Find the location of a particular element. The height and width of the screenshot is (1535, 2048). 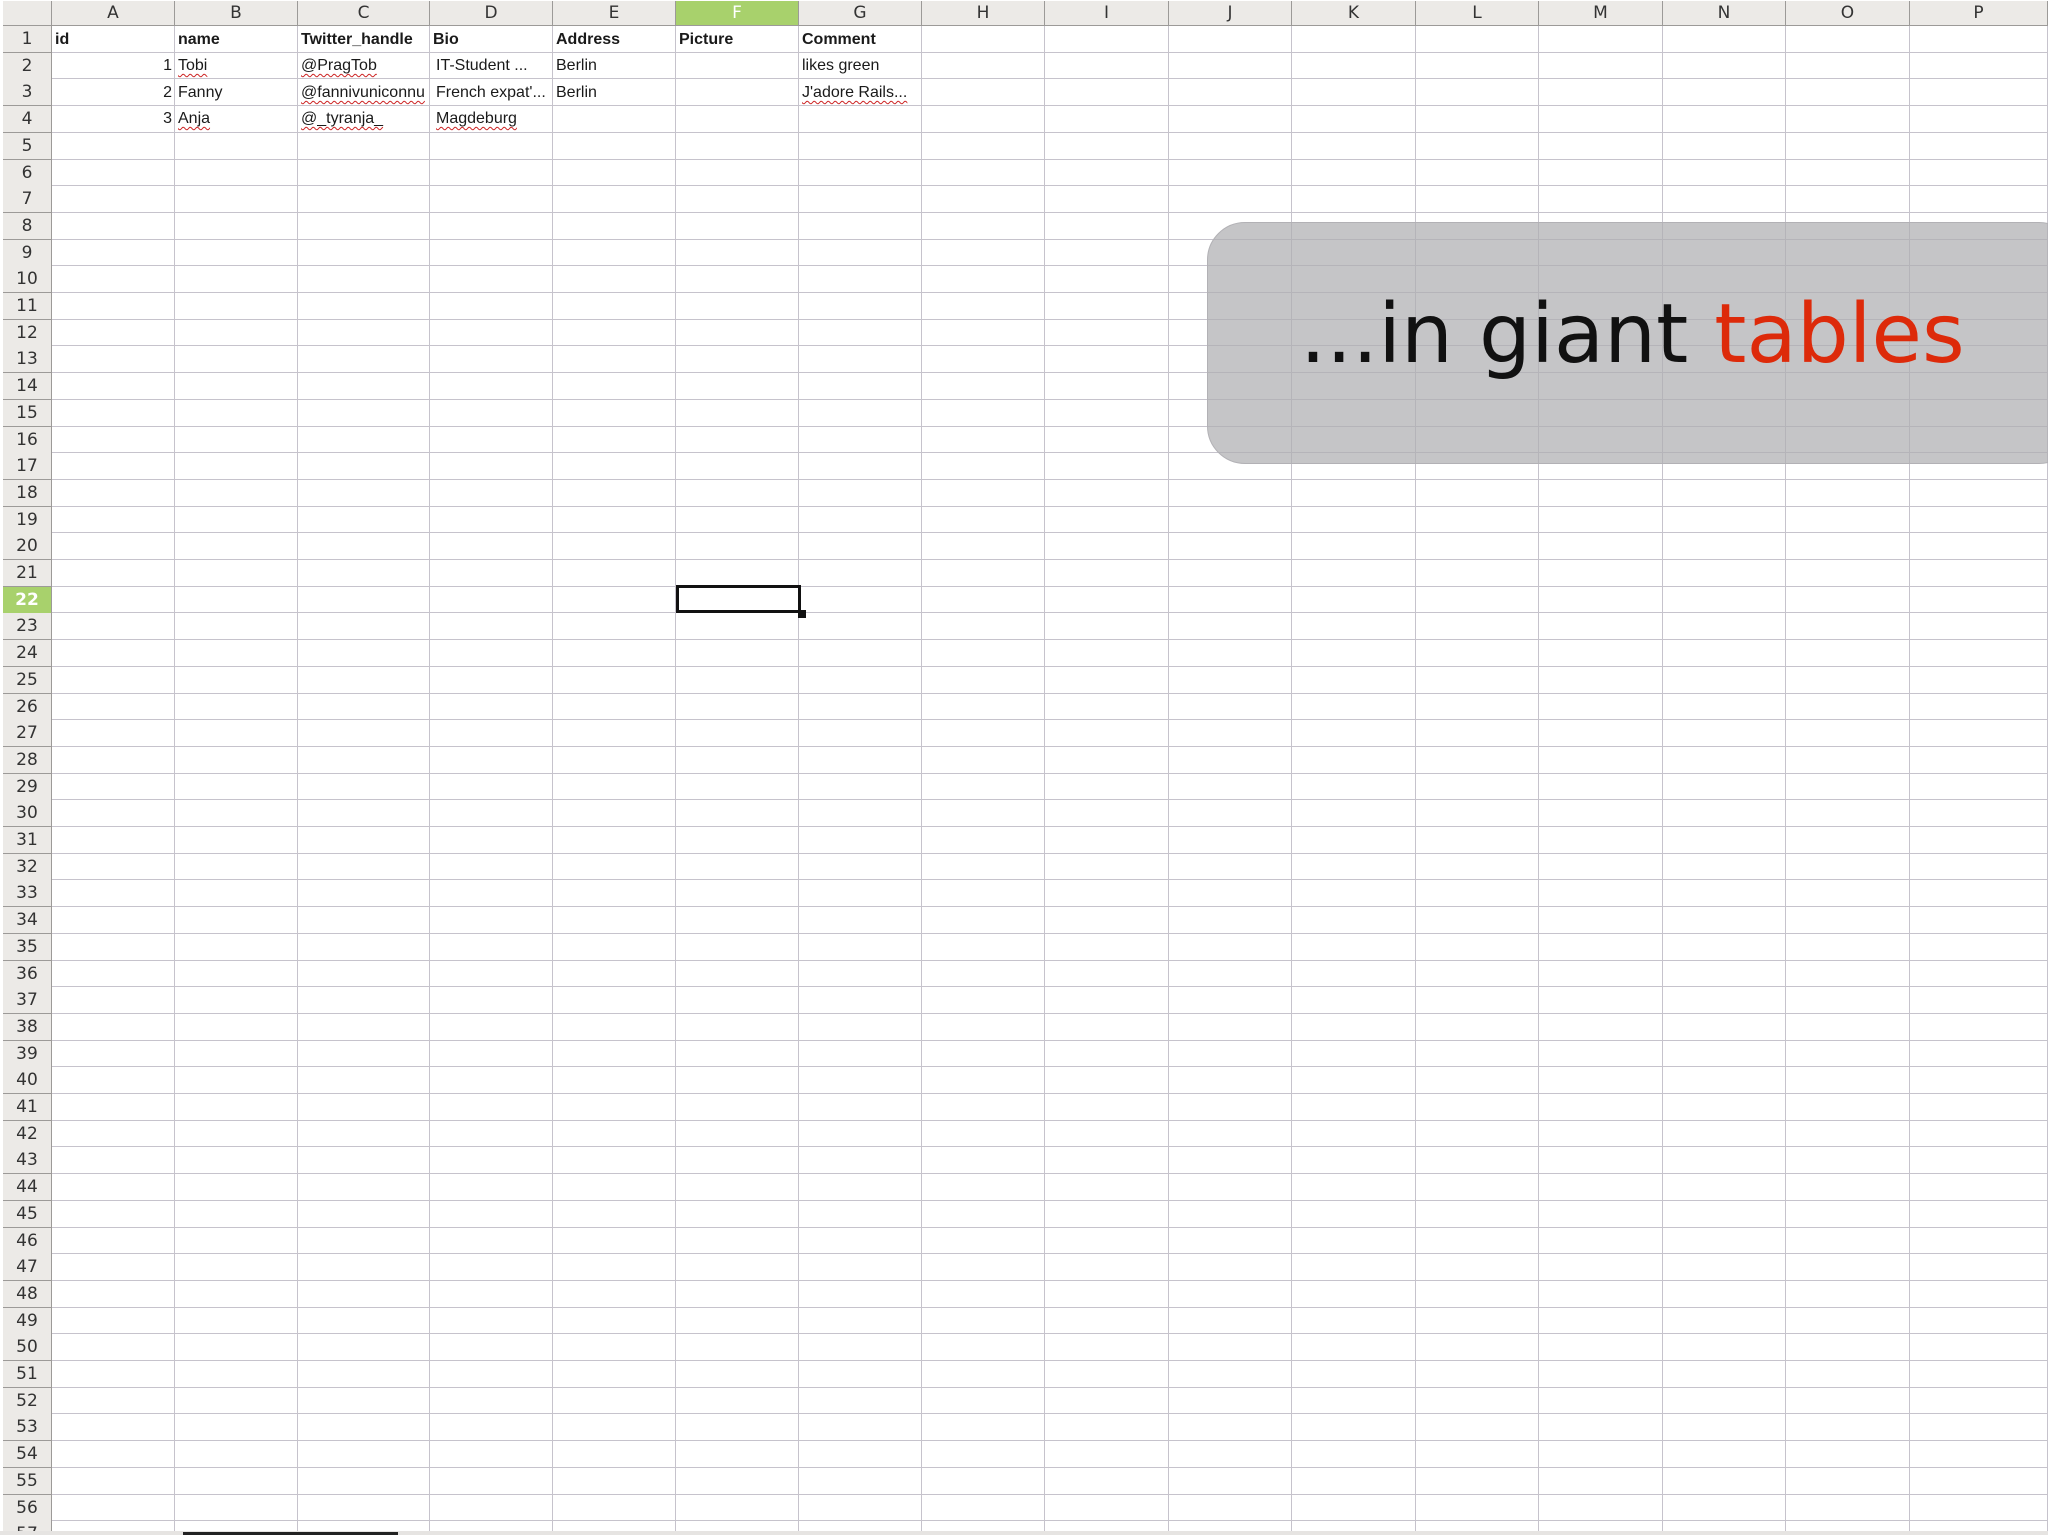

active-cell-cursor is located at coordinates (738, 599).